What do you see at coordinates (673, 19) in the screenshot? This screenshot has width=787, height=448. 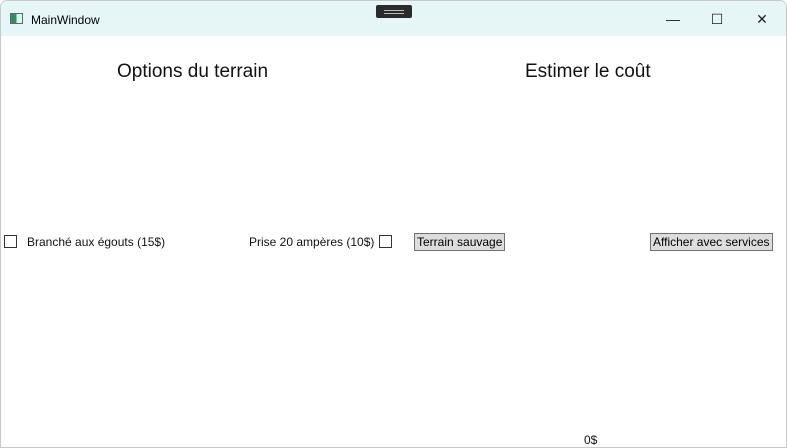 I see `minimize-button: —` at bounding box center [673, 19].